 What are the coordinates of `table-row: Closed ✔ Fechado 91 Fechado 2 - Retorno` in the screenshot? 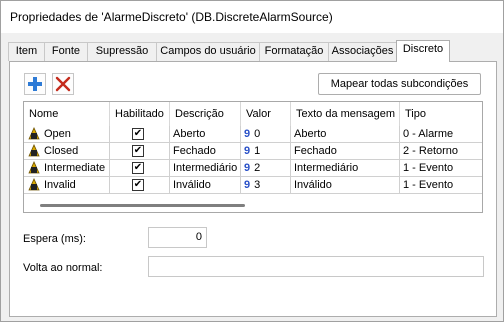 It's located at (253, 151).